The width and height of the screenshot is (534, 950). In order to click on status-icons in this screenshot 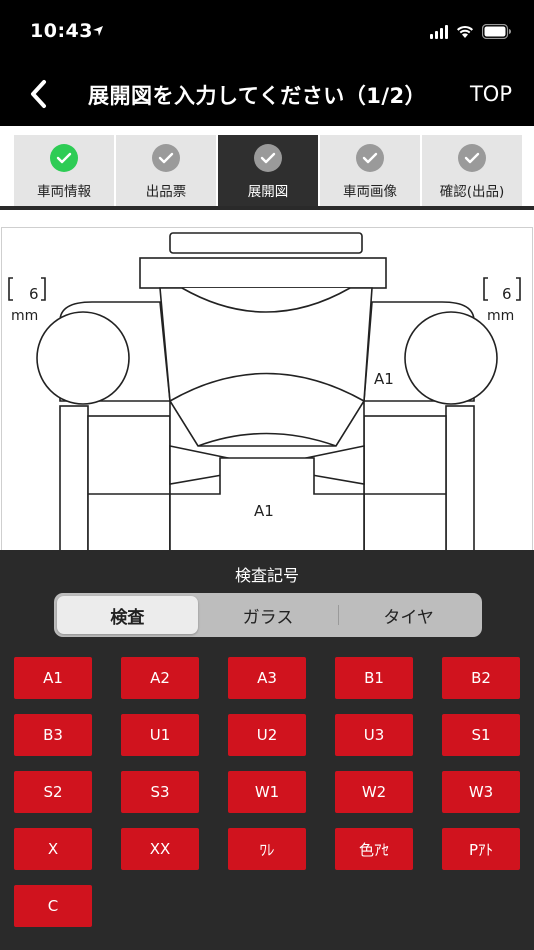, I will do `click(471, 31)`.